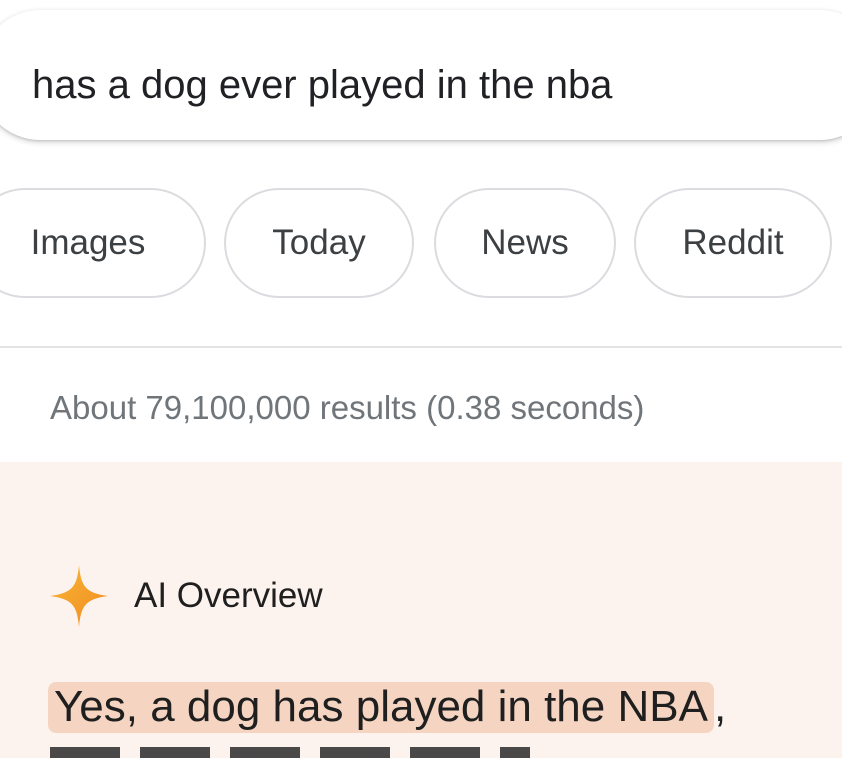 This screenshot has height=758, width=842. I want to click on answer-trailing: ,, so click(720, 706).